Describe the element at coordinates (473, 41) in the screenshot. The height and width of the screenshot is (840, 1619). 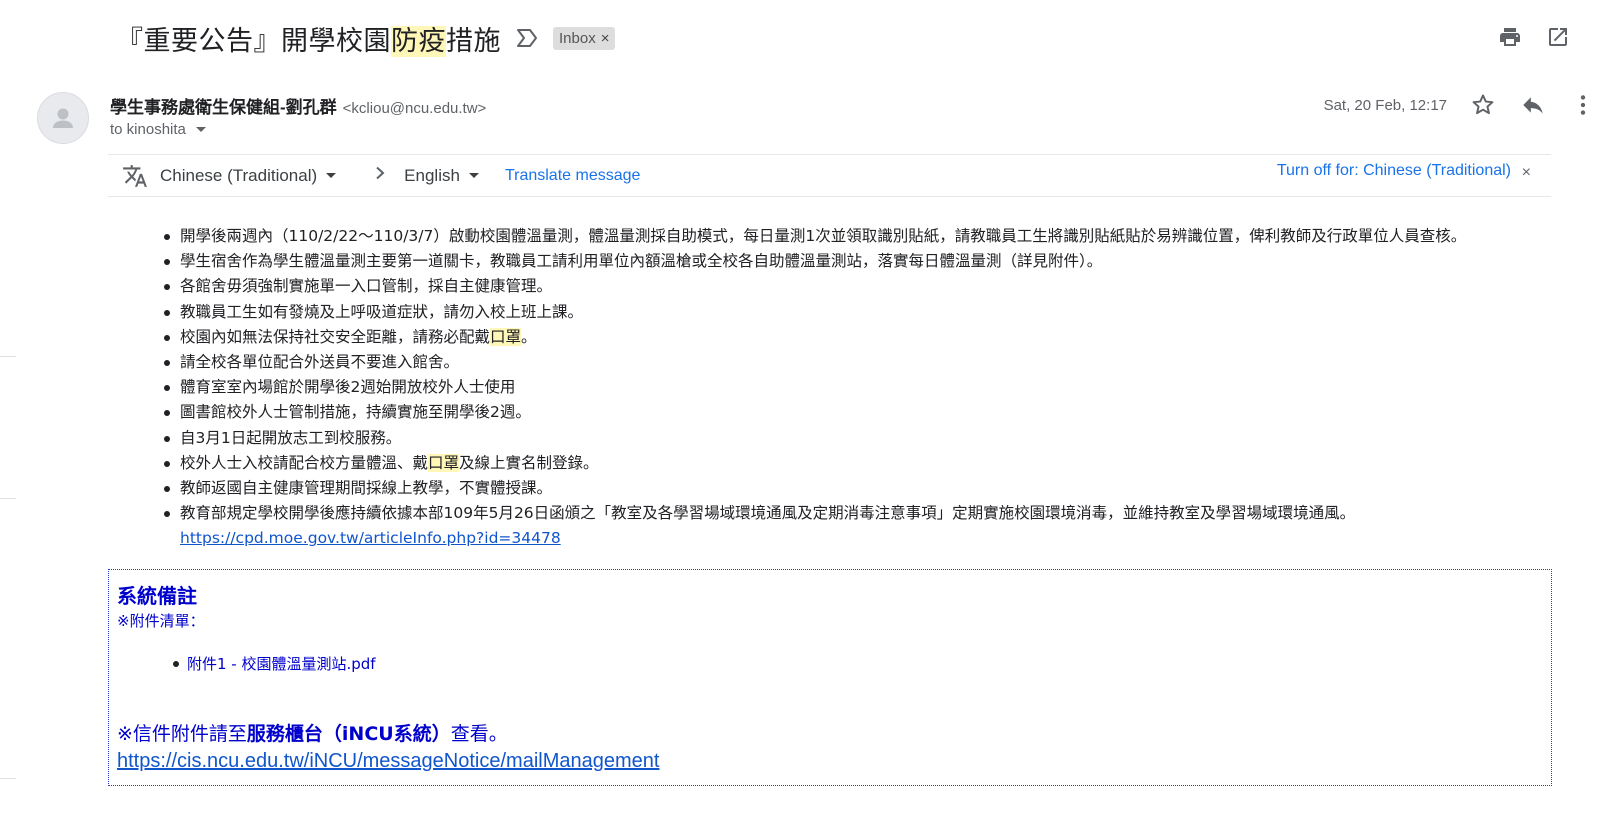
I see `subject-text-after: 措施` at that location.